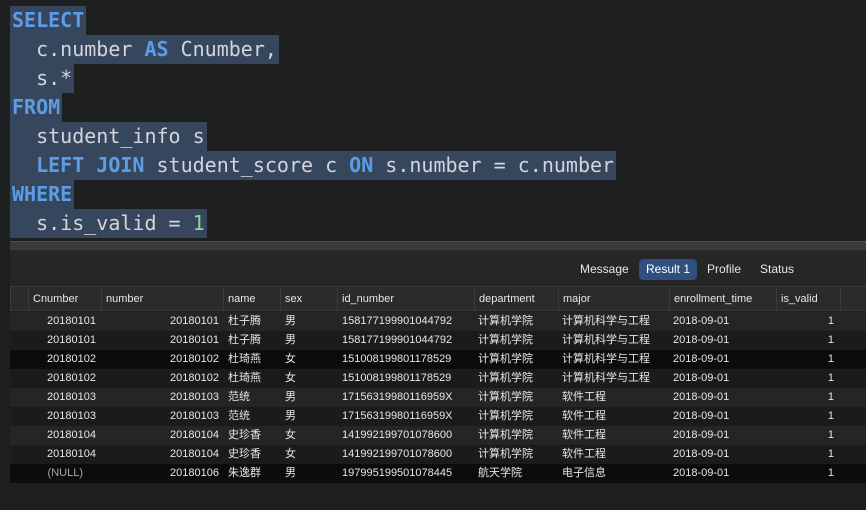 Image resolution: width=866 pixels, height=510 pixels. Describe the element at coordinates (516, 473) in the screenshot. I see `table-cell-department: 航天学院` at that location.